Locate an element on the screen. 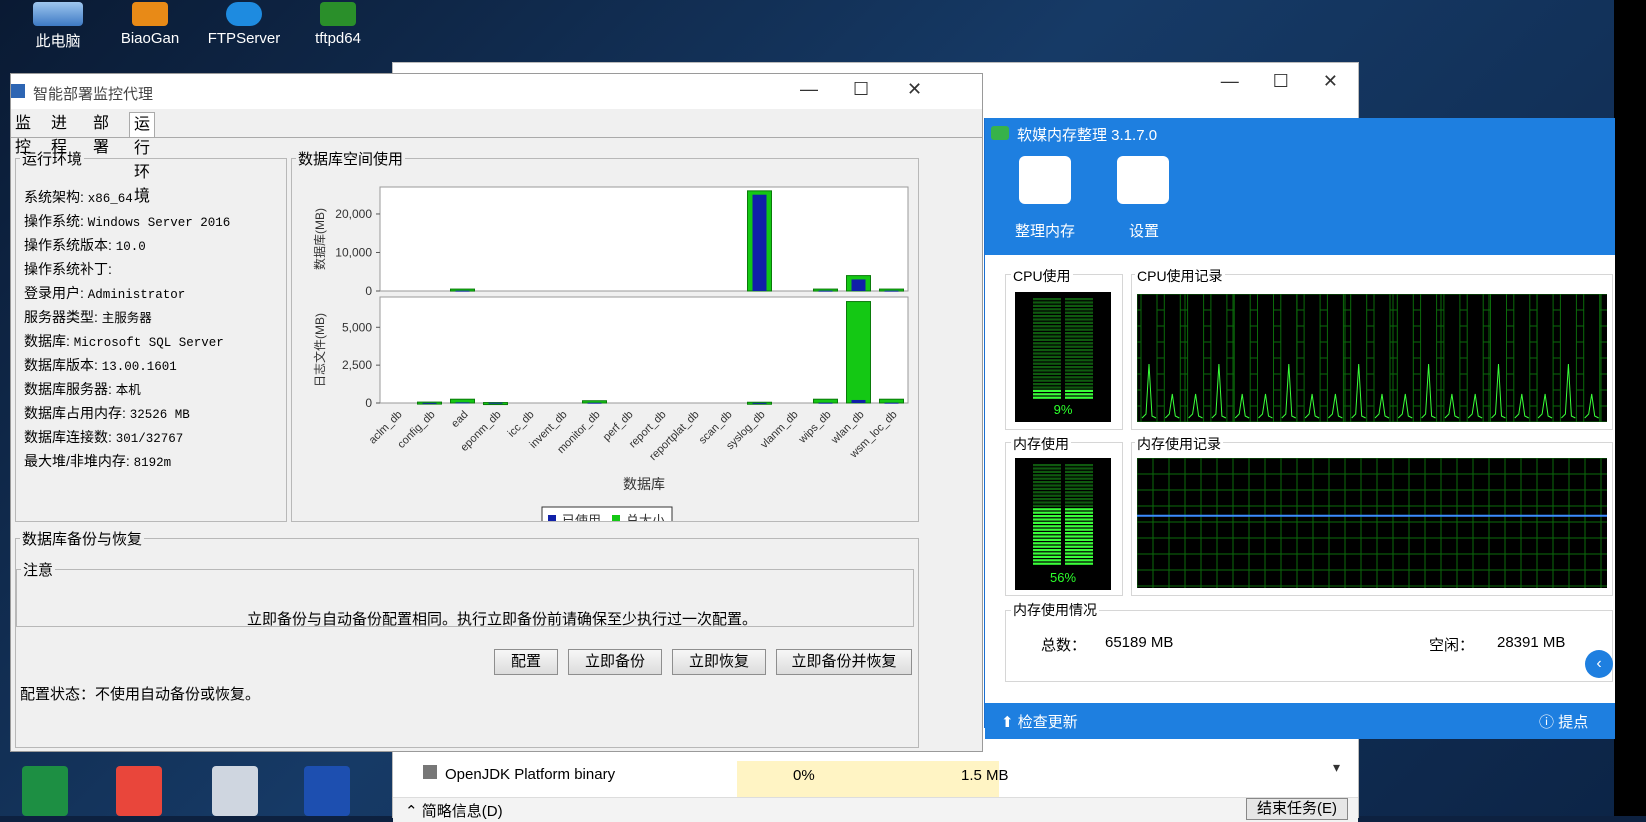  memory-meter: 56% is located at coordinates (1063, 524).